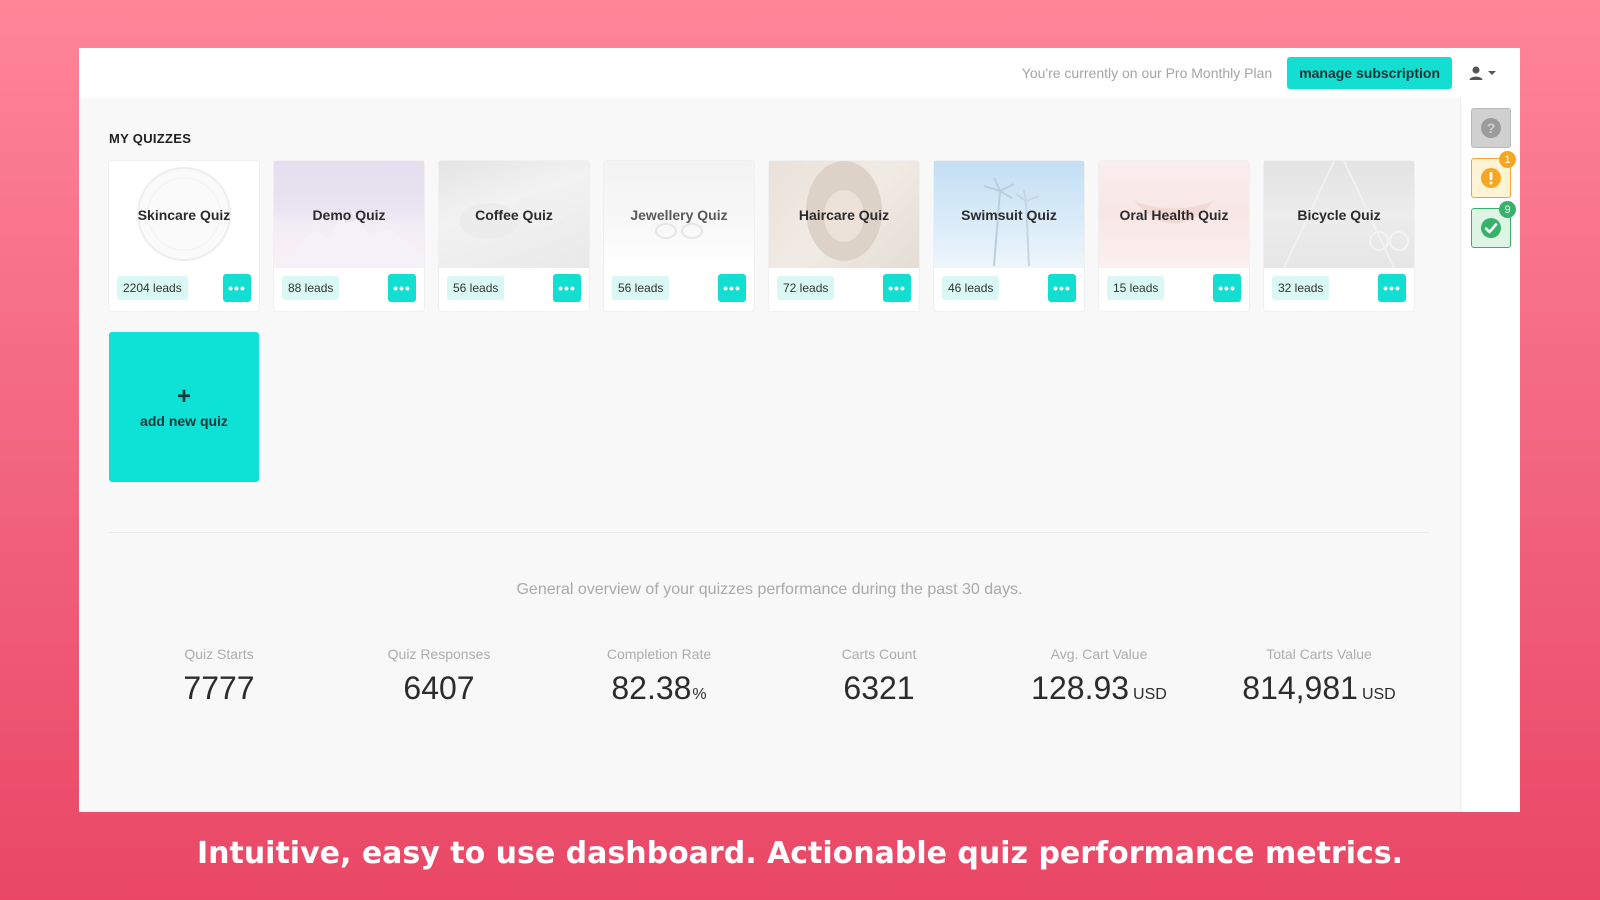 This screenshot has width=1600, height=900. I want to click on quiz-title: Oral Health Quiz, so click(1174, 214).